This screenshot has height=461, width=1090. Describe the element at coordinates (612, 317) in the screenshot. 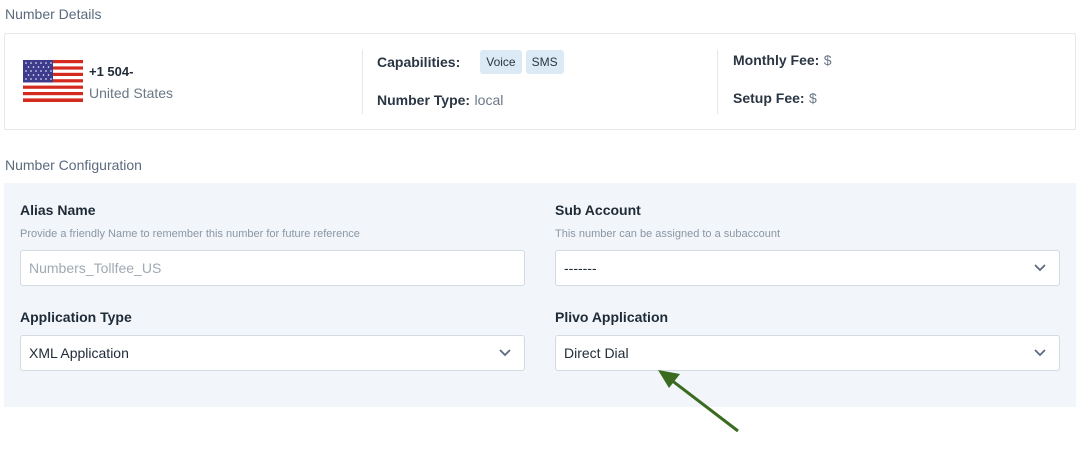

I see `plivo-application-label: Plivo Application` at that location.